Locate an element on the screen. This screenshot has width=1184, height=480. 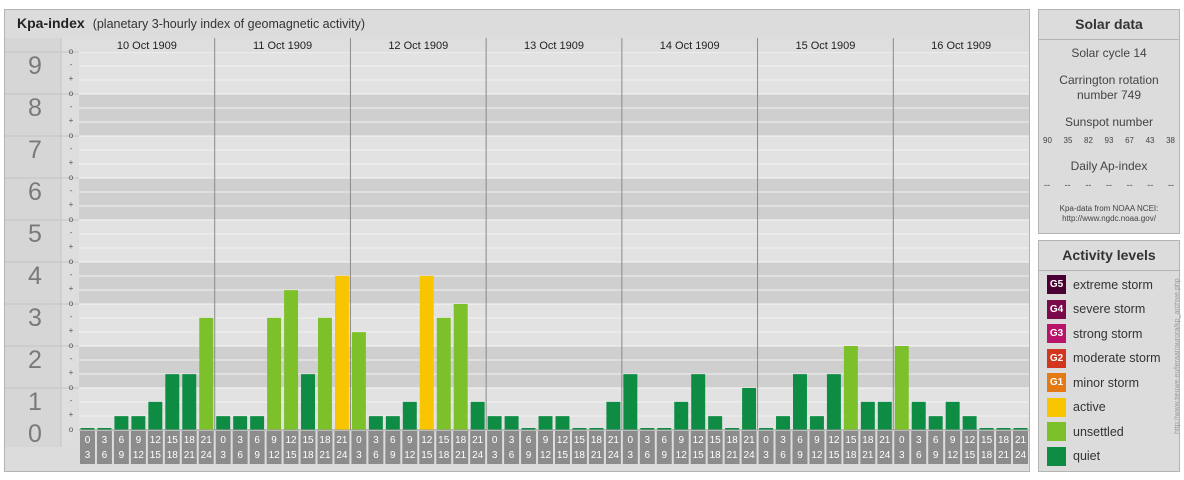
interval-end: 15 is located at coordinates (427, 455).